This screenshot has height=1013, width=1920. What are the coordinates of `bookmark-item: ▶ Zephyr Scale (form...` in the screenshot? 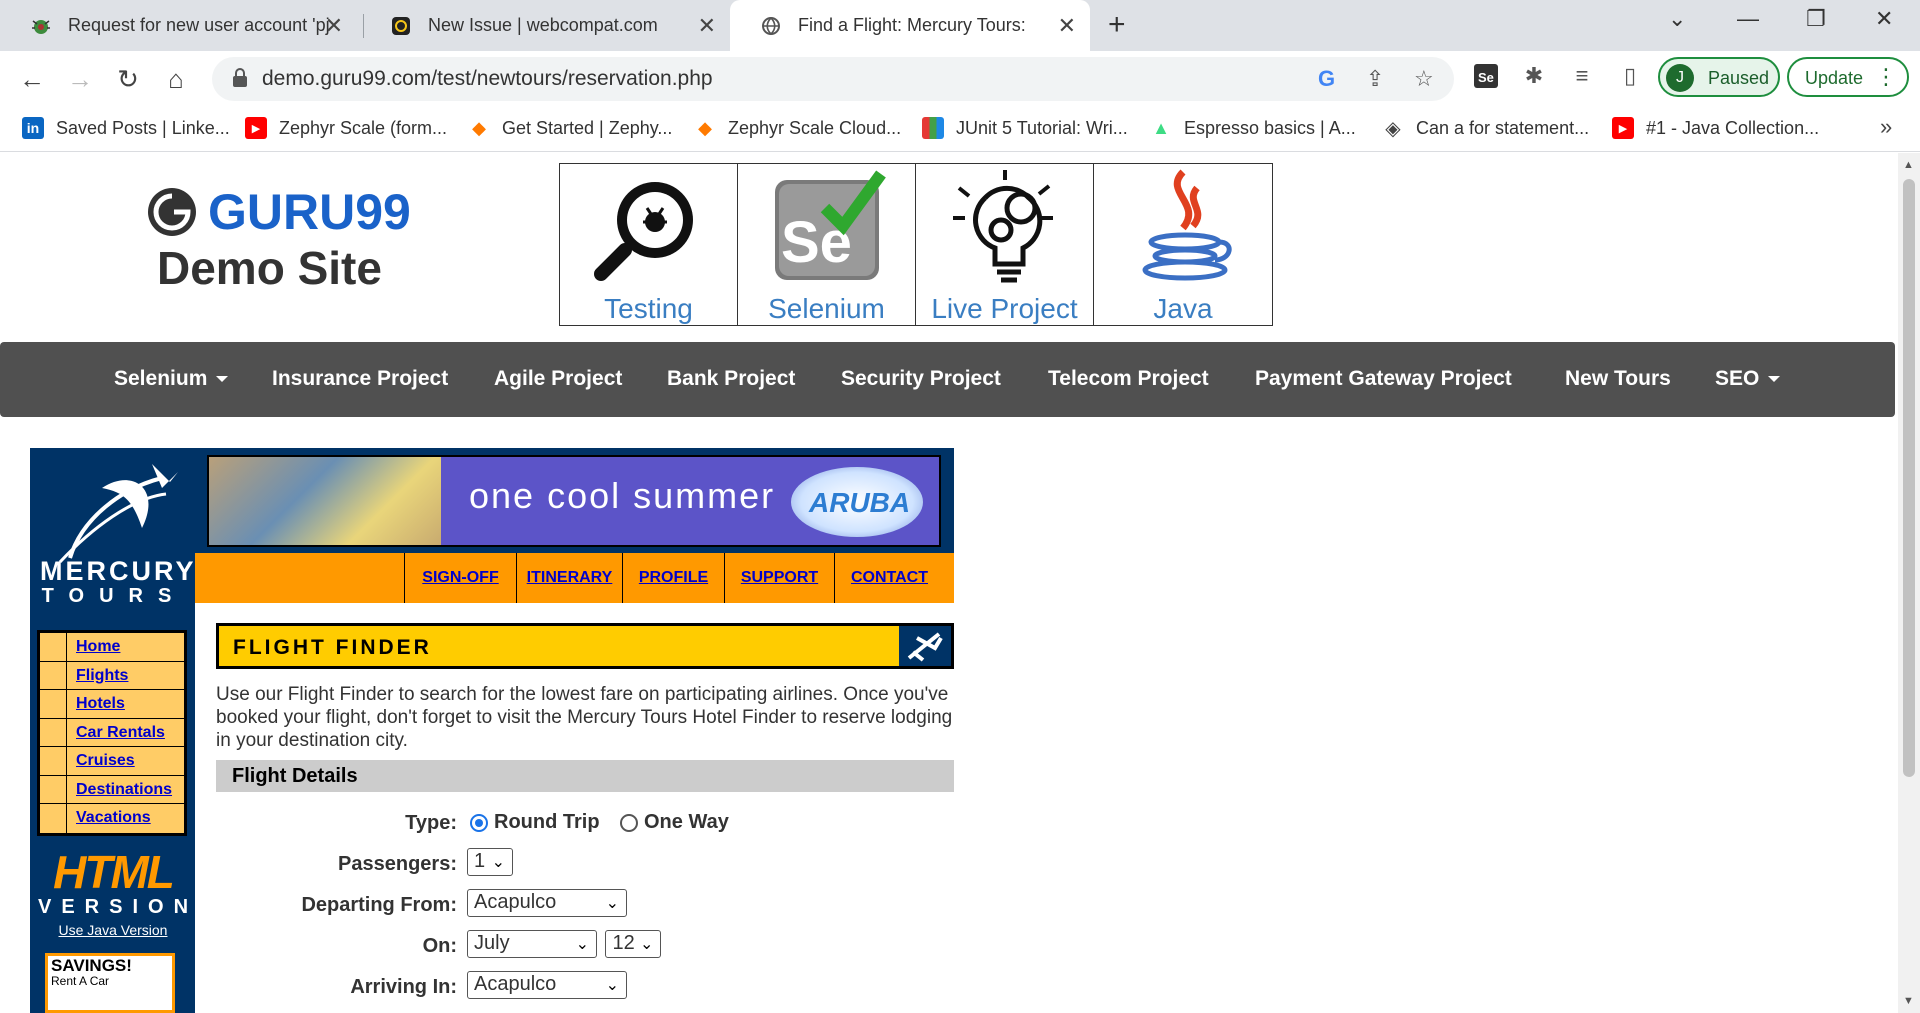 It's located at (346, 128).